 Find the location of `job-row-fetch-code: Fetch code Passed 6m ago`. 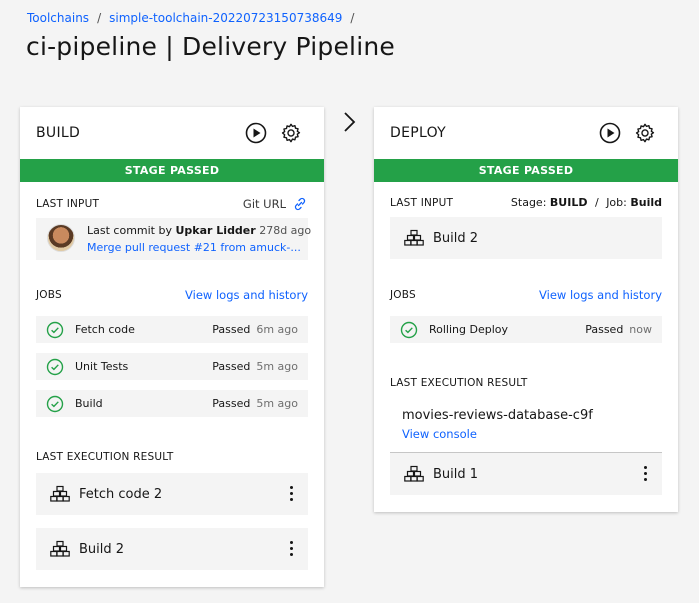

job-row-fetch-code: Fetch code Passed 6m ago is located at coordinates (172, 329).